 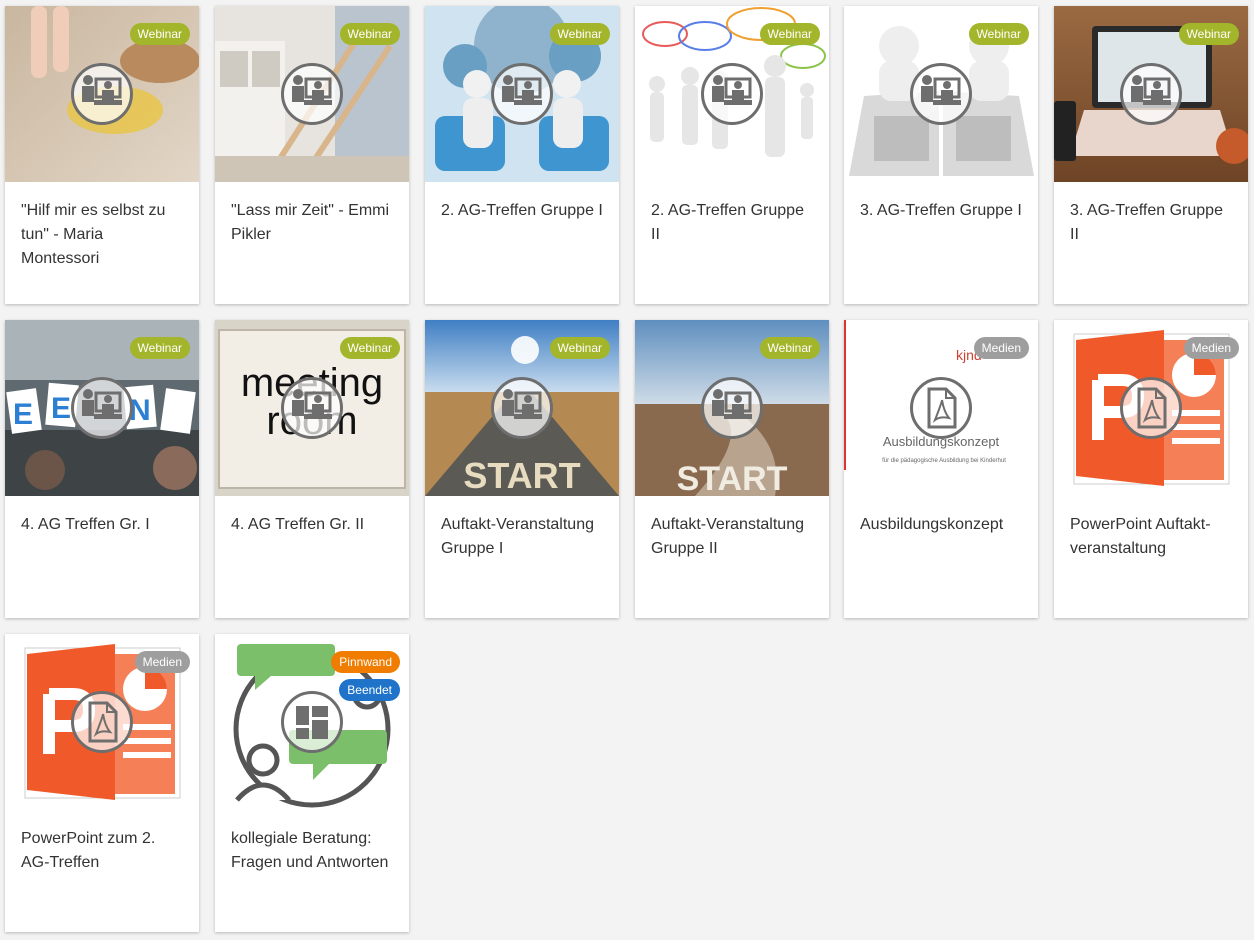 I want to click on card-title: PowerPoint Auftakt-veranstaltung, so click(x=1152, y=537).